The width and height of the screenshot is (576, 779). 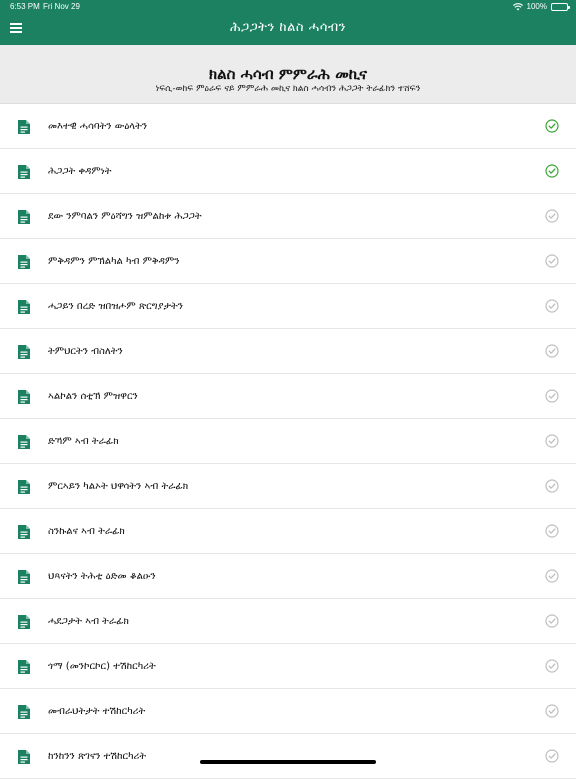 What do you see at coordinates (288, 7) in the screenshot?
I see `status-bar: 6:53 PM Fri Nov 29 100%` at bounding box center [288, 7].